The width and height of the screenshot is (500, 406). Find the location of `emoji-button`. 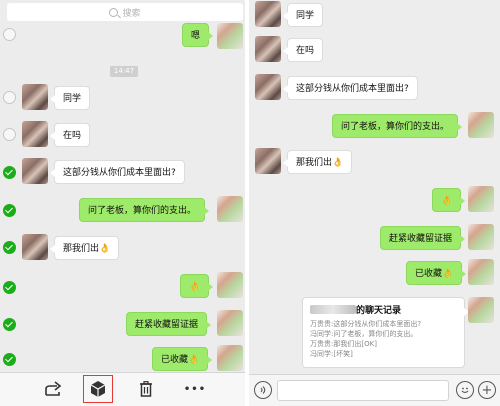

emoji-button is located at coordinates (465, 390).